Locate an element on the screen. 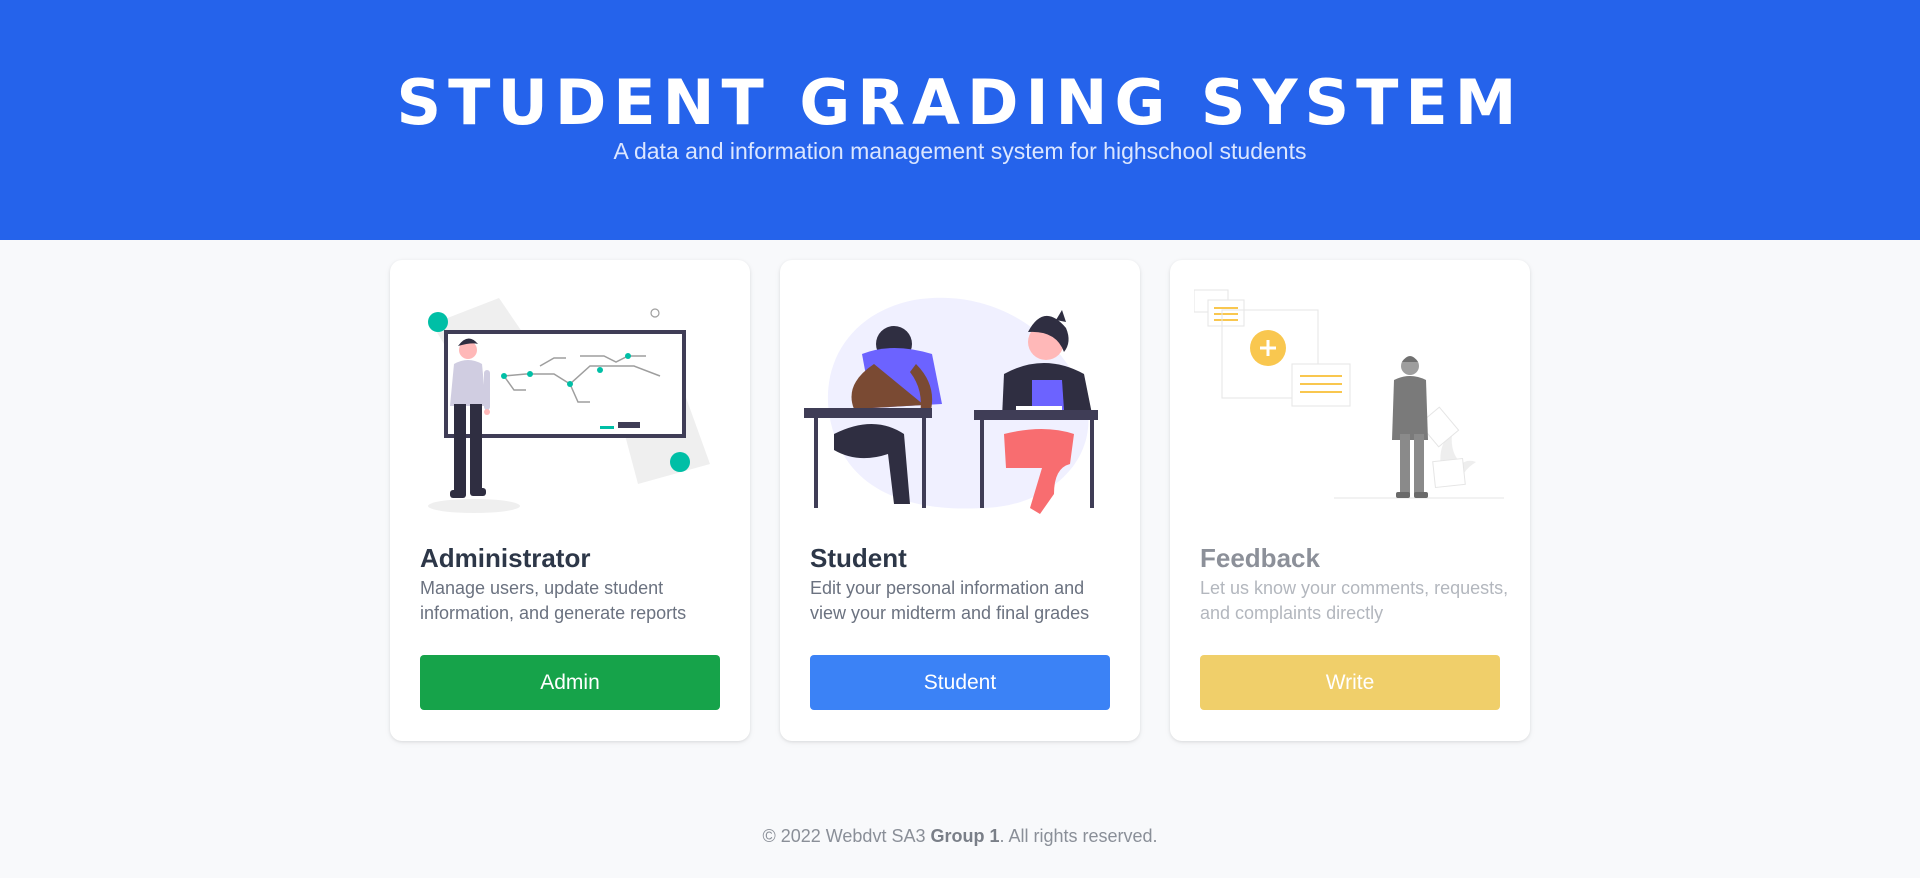 The image size is (1920, 878). rights-text: . All rights reserved. is located at coordinates (1078, 836).